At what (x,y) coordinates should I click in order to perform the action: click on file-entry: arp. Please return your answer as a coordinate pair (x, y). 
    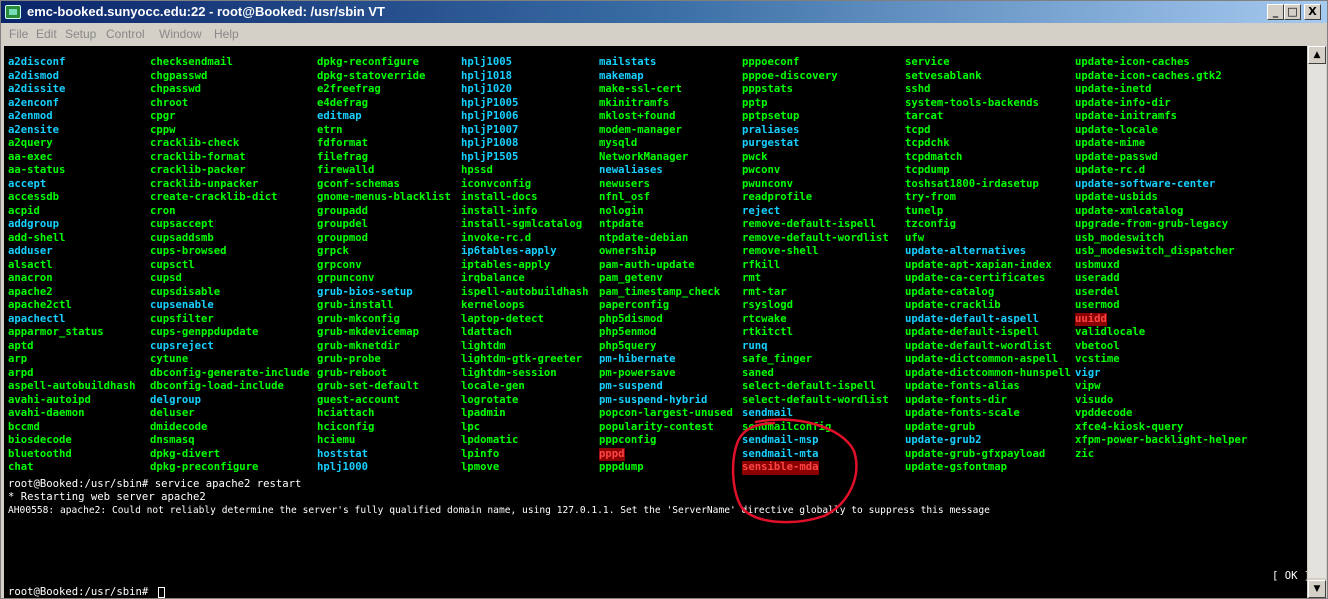
    Looking at the image, I should click on (18, 359).